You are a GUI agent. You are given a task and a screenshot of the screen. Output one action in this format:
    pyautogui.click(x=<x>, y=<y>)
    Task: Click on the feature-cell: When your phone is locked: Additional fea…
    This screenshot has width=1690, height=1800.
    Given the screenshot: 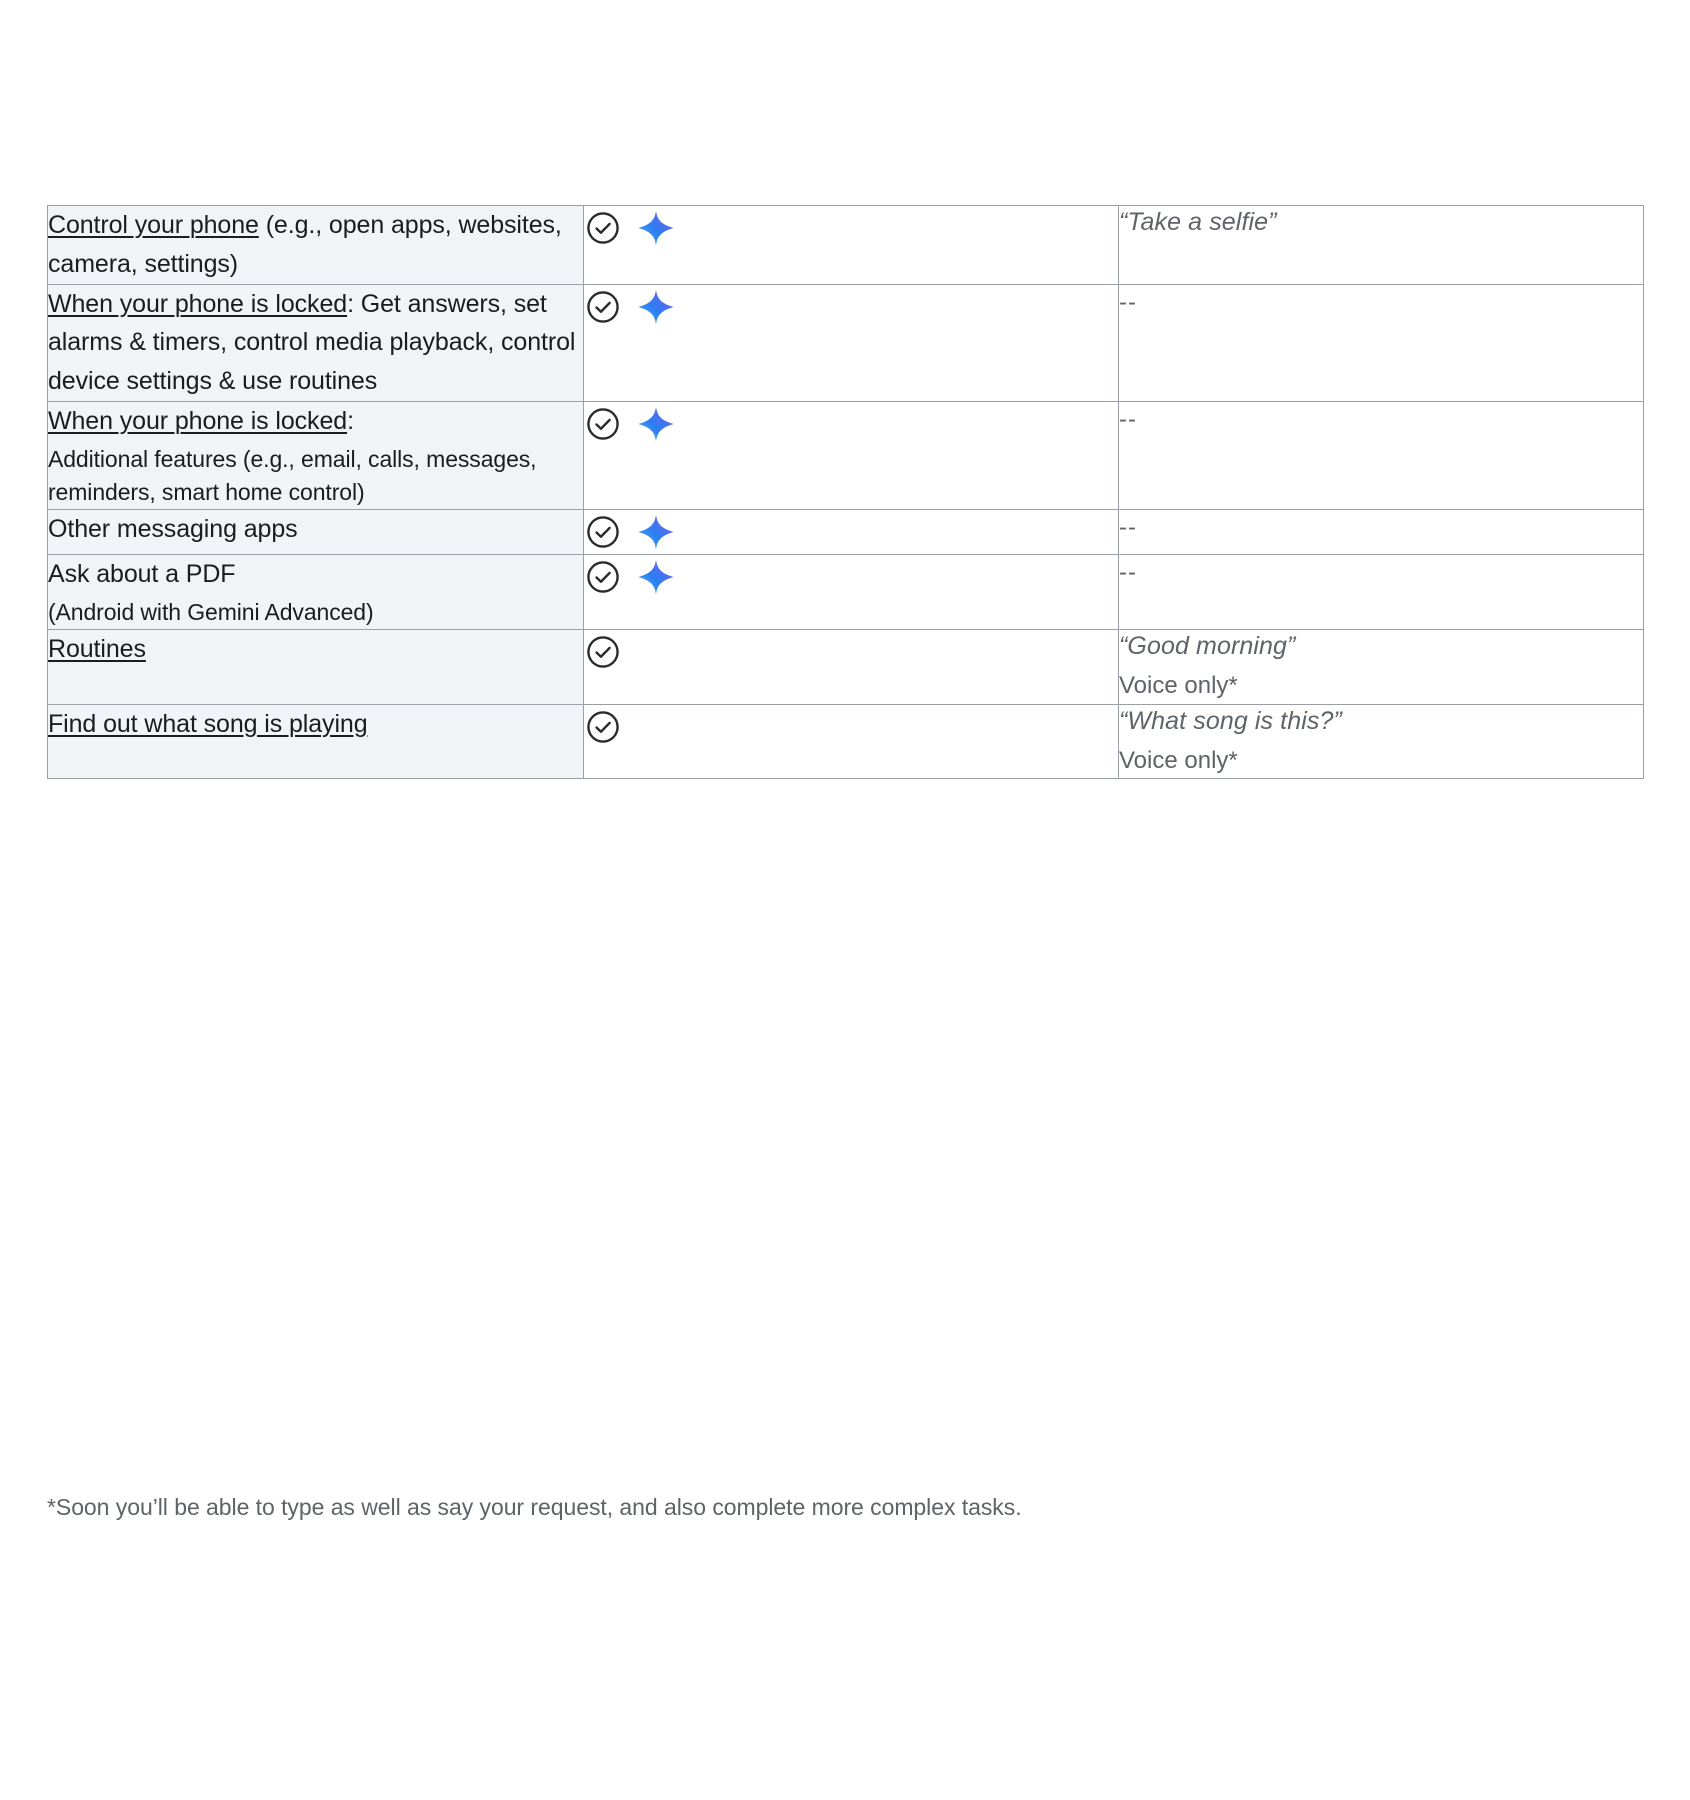 What is the action you would take?
    pyautogui.click(x=315, y=455)
    